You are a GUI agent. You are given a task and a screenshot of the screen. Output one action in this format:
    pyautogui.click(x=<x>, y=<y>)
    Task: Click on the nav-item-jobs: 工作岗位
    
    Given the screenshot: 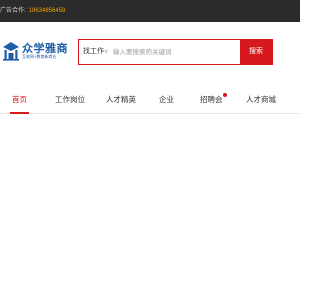 What is the action you would take?
    pyautogui.click(x=70, y=99)
    